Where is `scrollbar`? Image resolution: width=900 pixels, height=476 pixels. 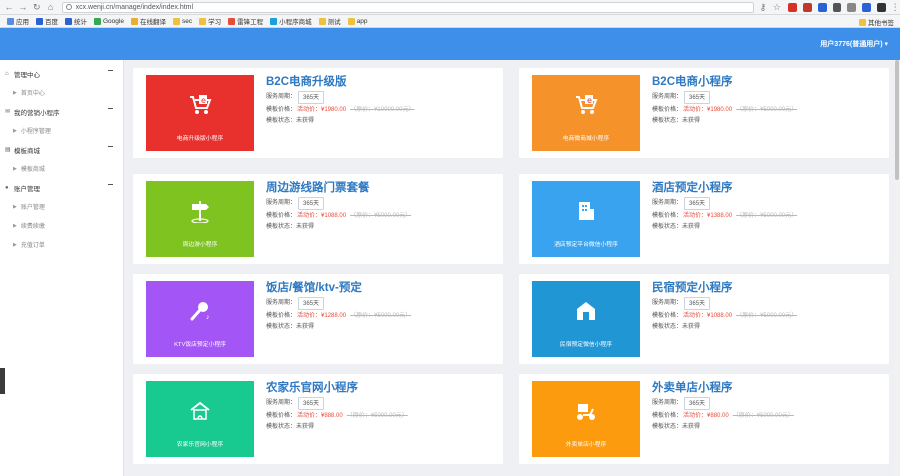
scrollbar is located at coordinates (897, 268).